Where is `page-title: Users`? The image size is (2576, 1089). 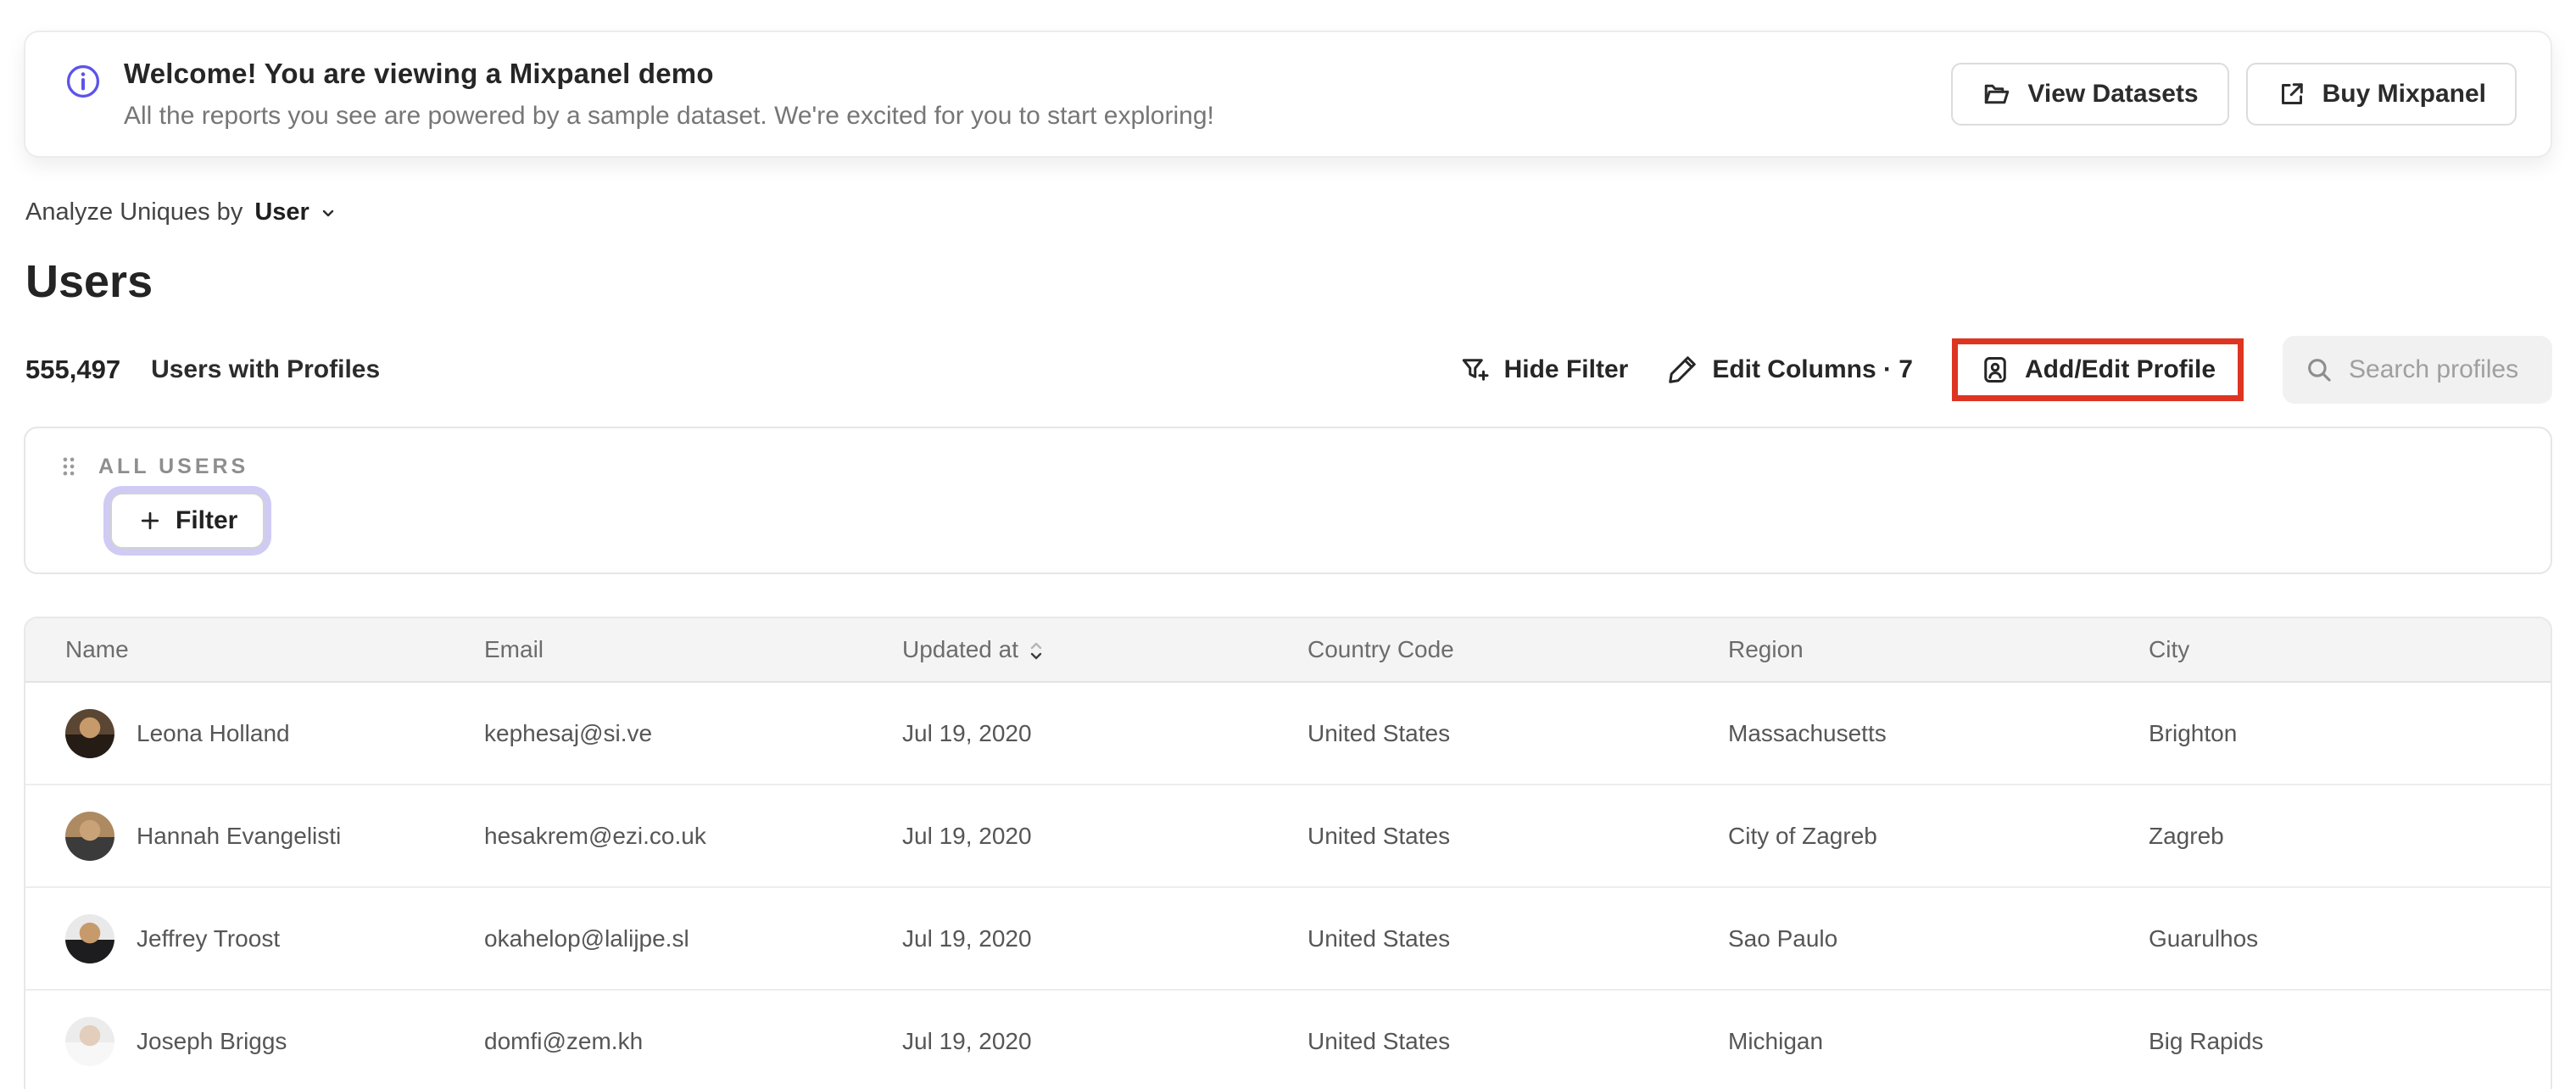 page-title: Users is located at coordinates (89, 281).